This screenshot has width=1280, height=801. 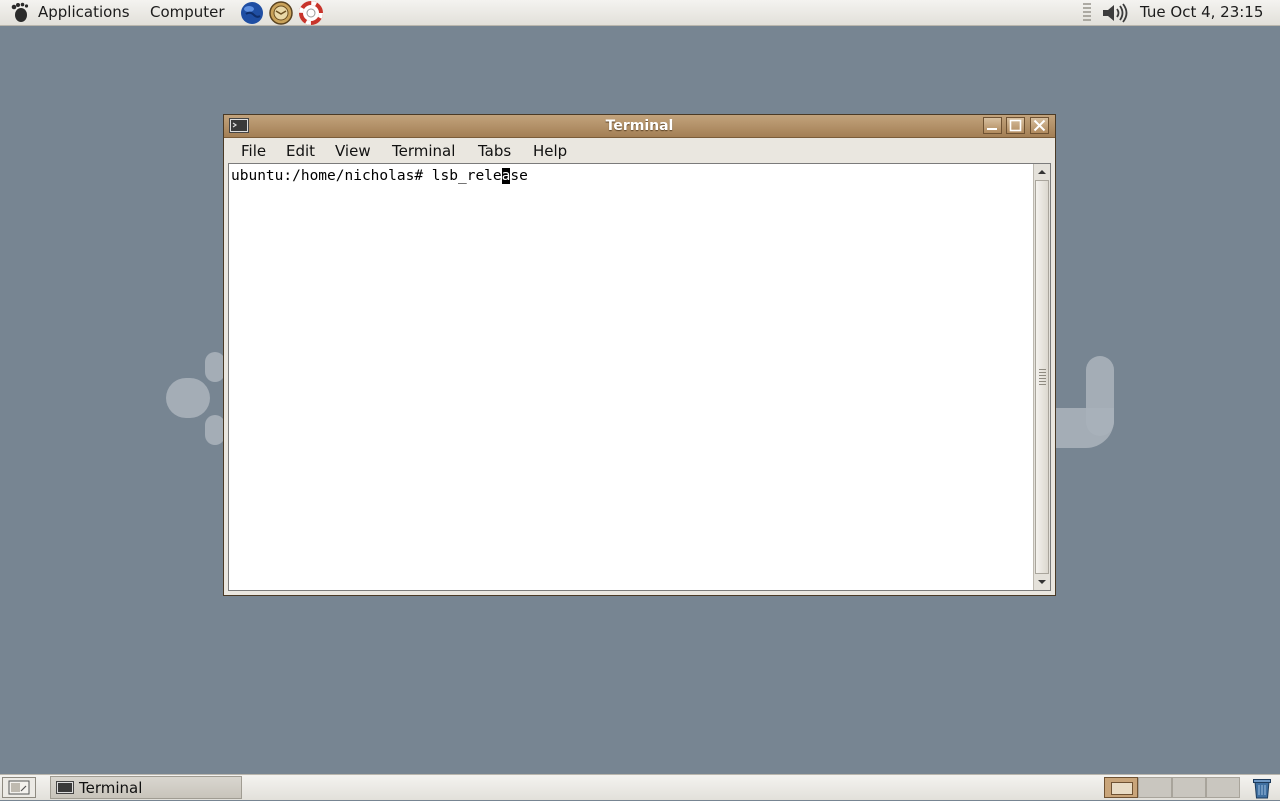 I want to click on tray-separator, so click(x=1087, y=13).